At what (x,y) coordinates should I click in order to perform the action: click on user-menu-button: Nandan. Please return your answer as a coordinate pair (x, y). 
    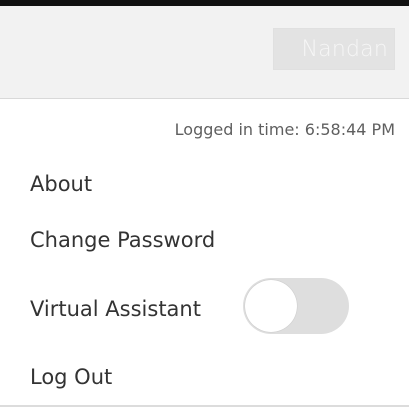
    Looking at the image, I should click on (334, 49).